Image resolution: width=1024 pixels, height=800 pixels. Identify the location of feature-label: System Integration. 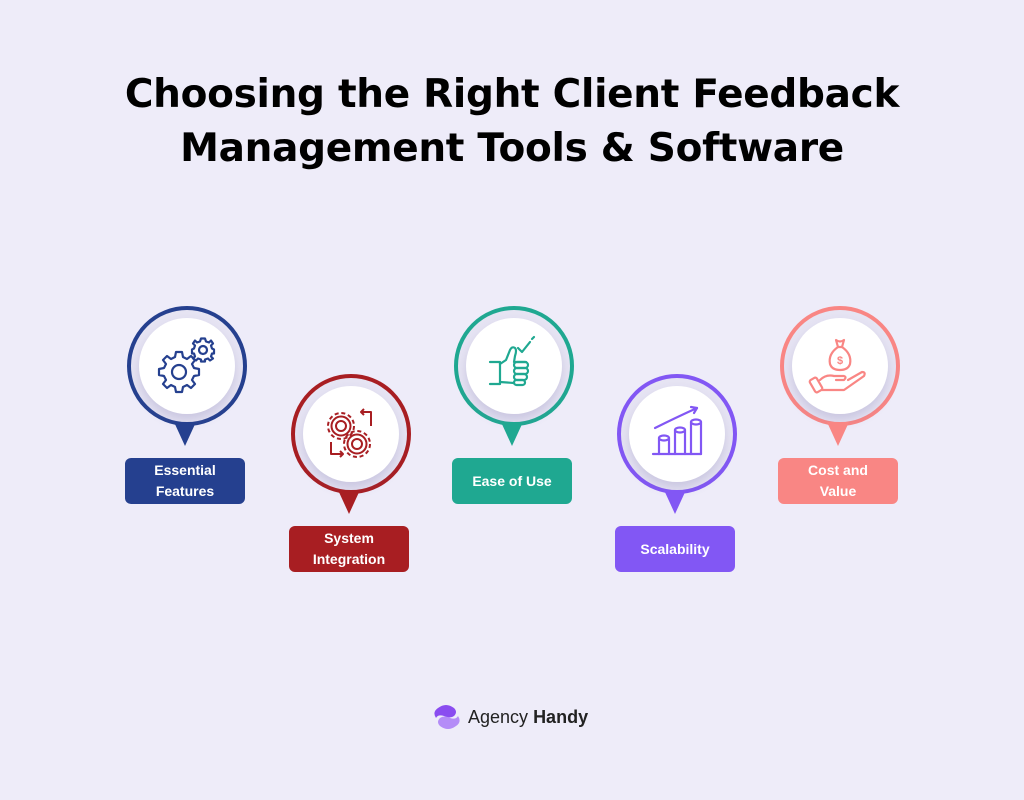
(349, 549).